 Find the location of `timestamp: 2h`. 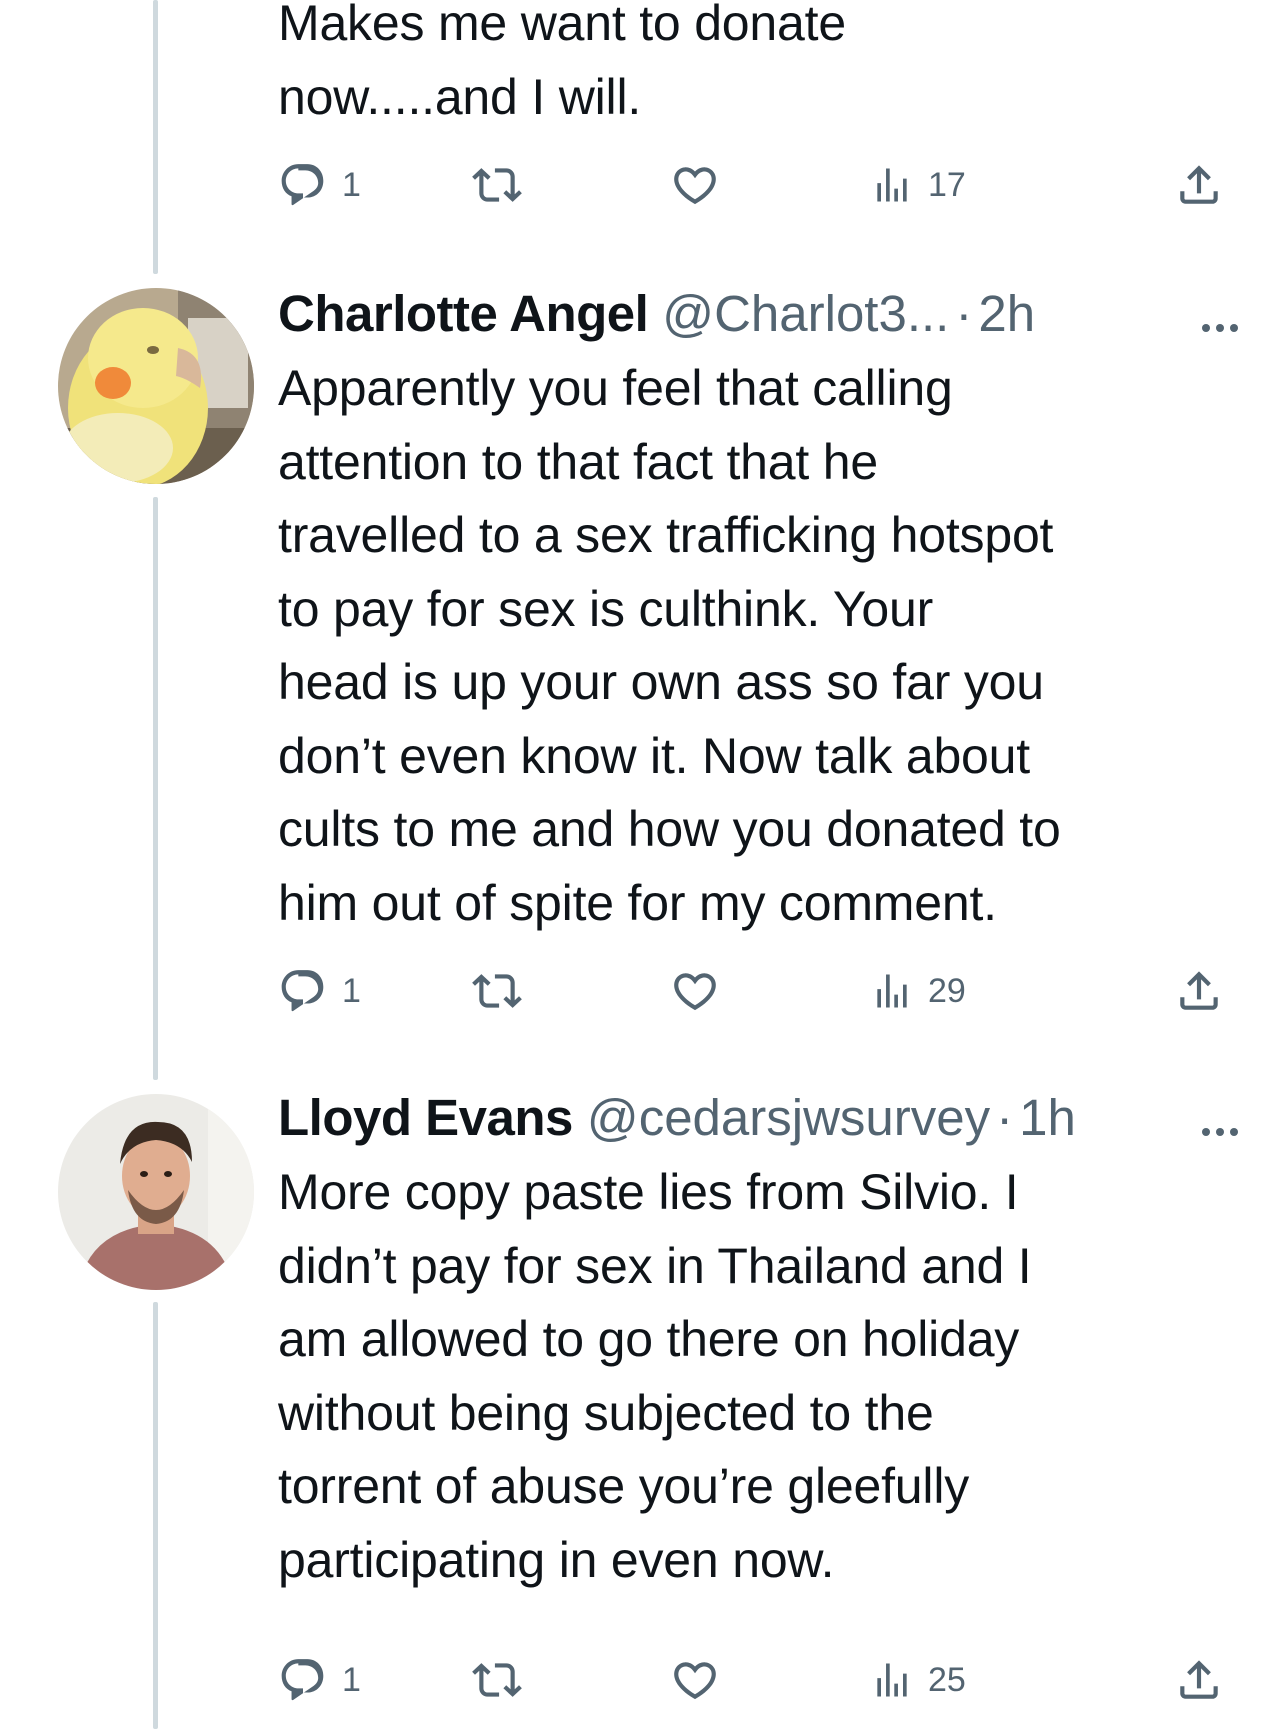

timestamp: 2h is located at coordinates (1006, 313).